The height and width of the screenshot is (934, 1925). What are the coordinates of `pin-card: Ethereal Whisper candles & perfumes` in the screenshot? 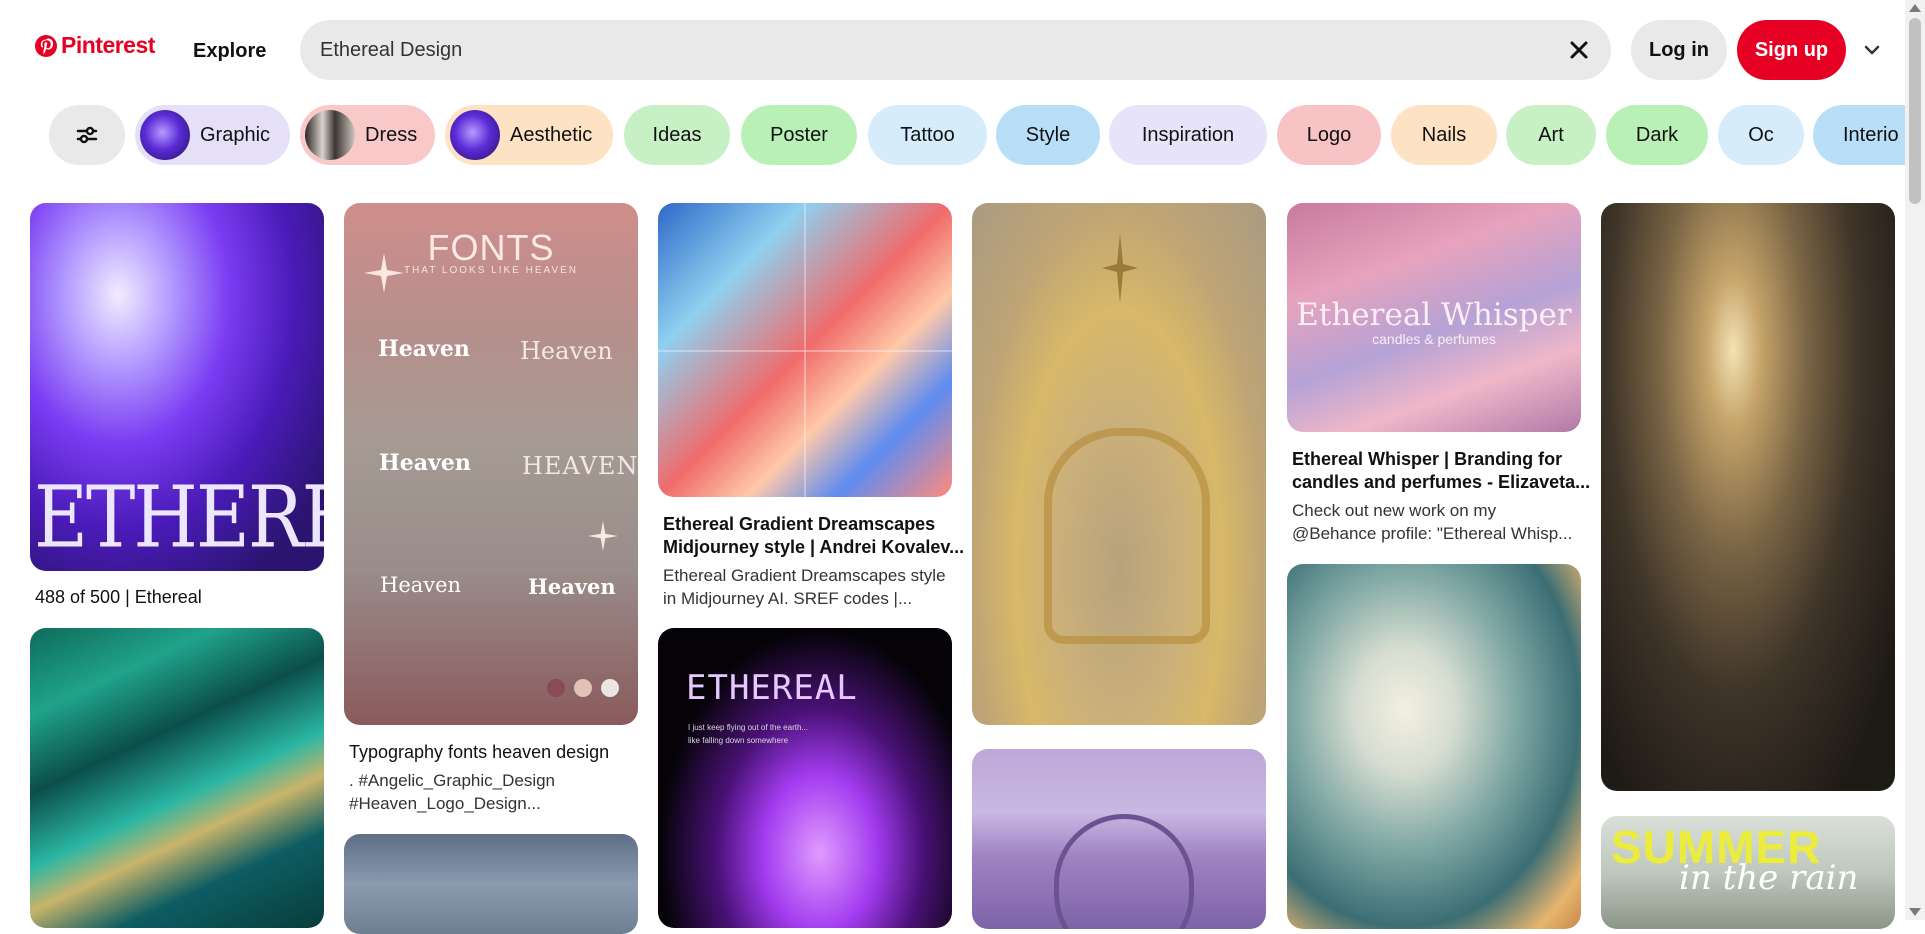 It's located at (1434, 317).